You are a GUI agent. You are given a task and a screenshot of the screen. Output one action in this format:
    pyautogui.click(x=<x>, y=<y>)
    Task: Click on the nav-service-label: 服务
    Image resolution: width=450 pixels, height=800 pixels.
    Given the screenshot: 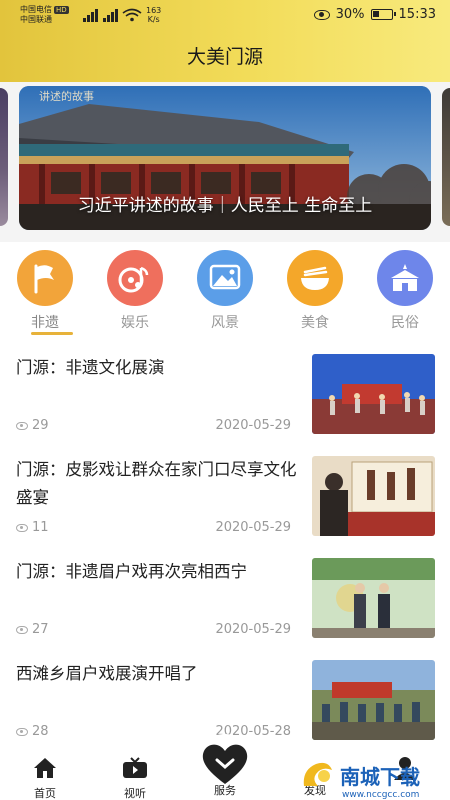 What is the action you would take?
    pyautogui.click(x=225, y=790)
    